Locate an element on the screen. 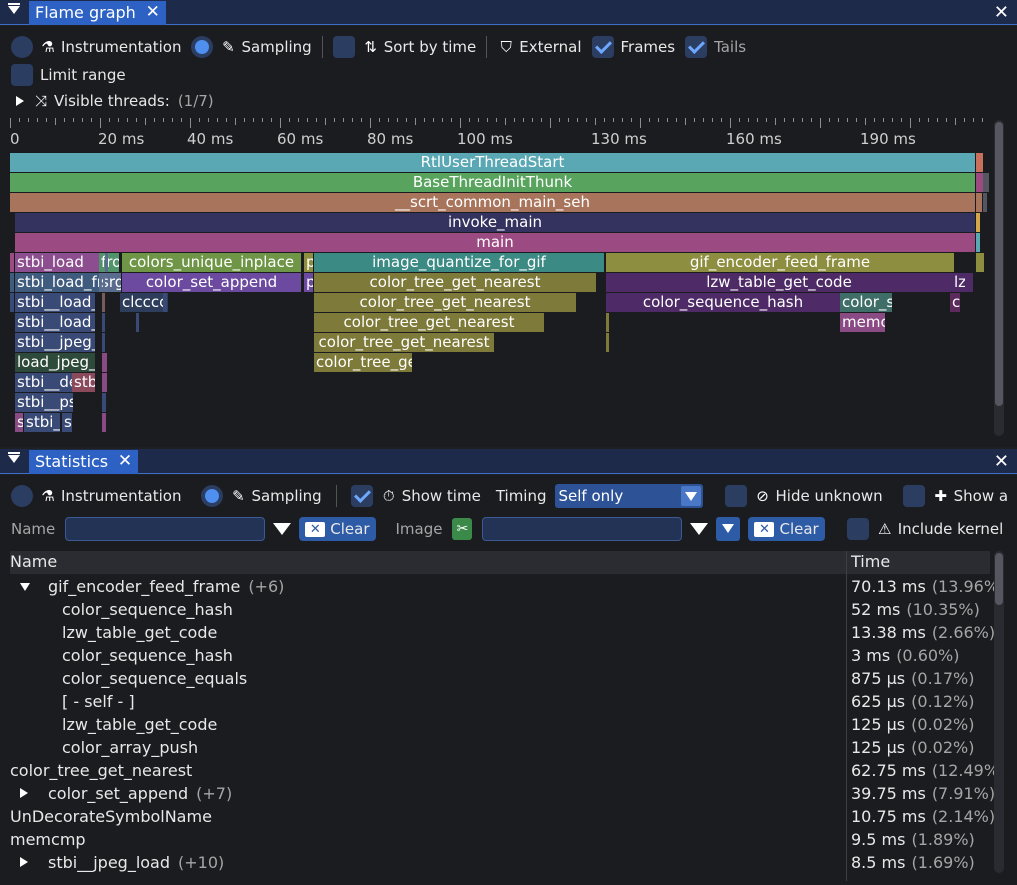  flame-block: stbi__load_ is located at coordinates (55, 322).